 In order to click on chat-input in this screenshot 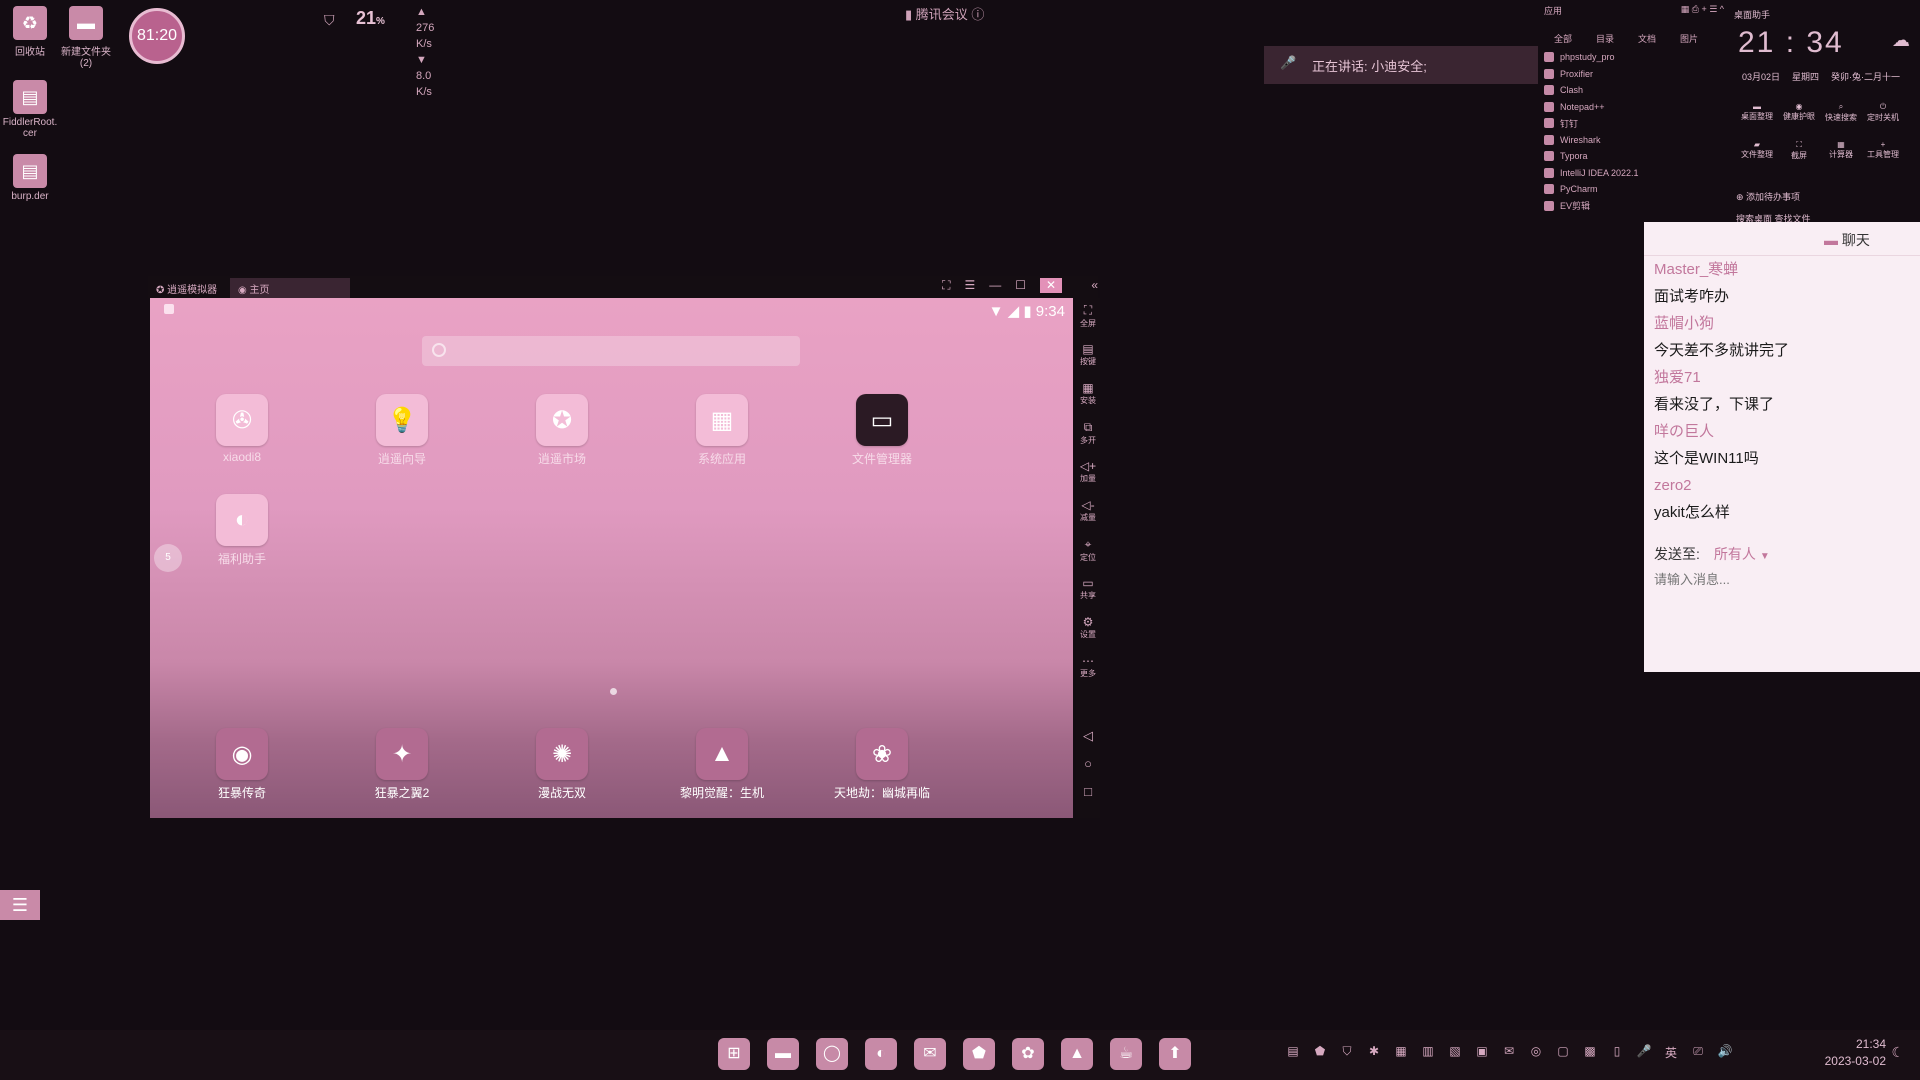, I will do `click(1774, 579)`.